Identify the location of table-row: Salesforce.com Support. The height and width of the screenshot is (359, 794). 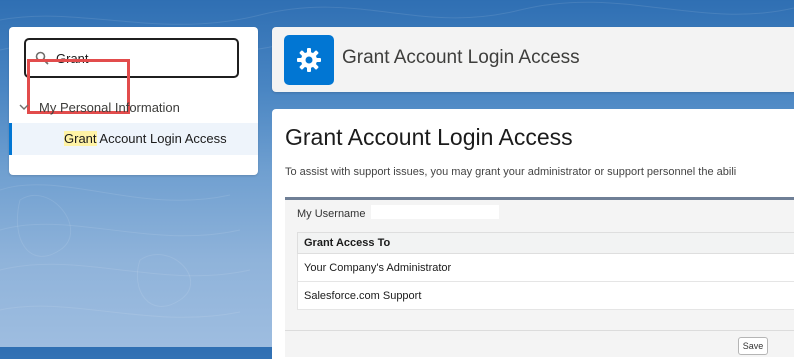
(546, 296).